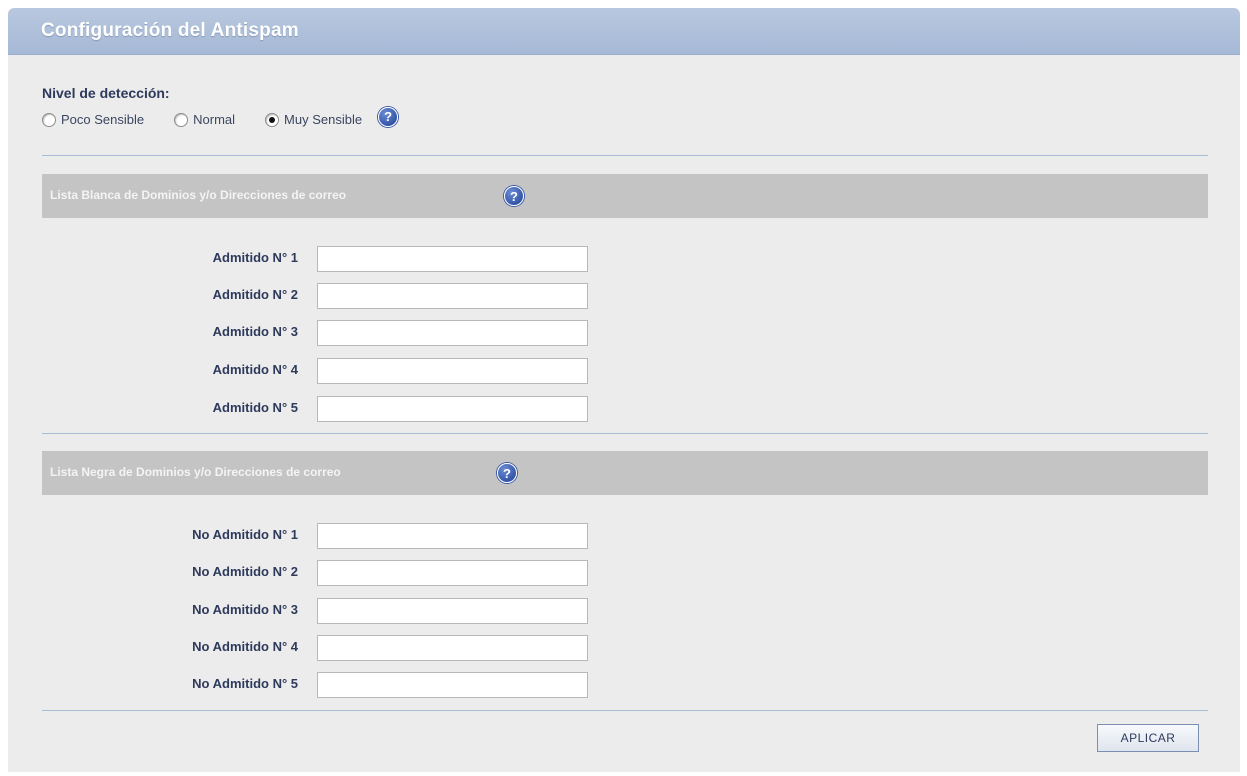  What do you see at coordinates (103, 119) in the screenshot?
I see `radio-low-label: Poco Sensible` at bounding box center [103, 119].